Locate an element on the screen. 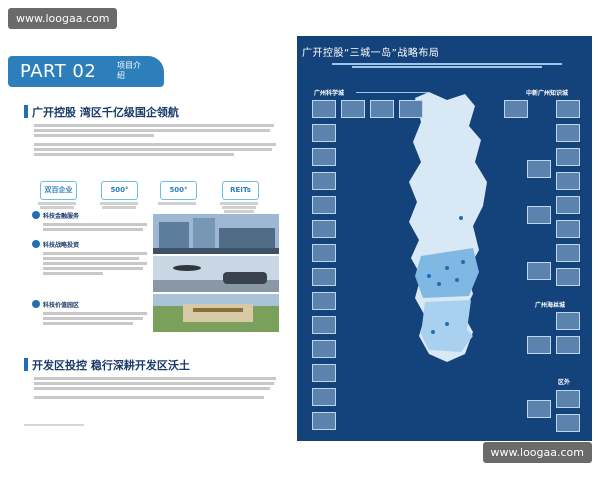 This screenshot has width=600, height=480. zone-divider is located at coordinates (392, 92).